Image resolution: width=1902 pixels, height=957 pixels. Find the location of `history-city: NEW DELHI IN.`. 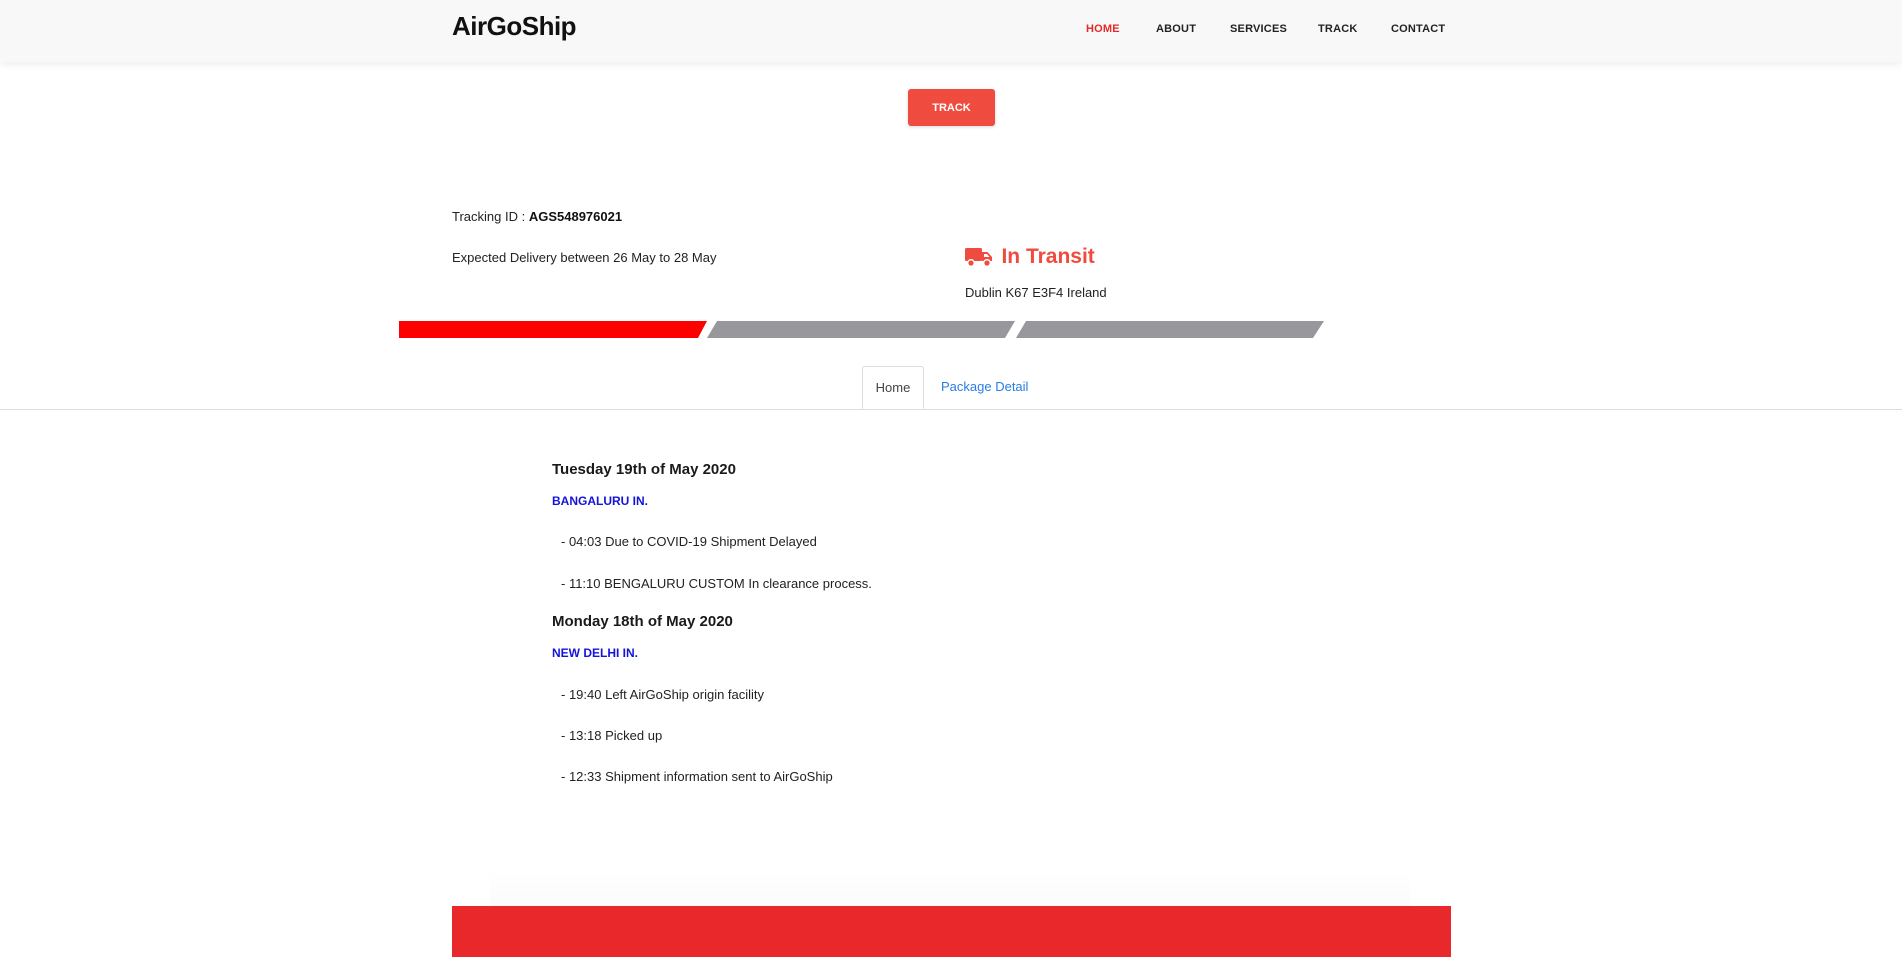

history-city: NEW DELHI IN. is located at coordinates (595, 653).